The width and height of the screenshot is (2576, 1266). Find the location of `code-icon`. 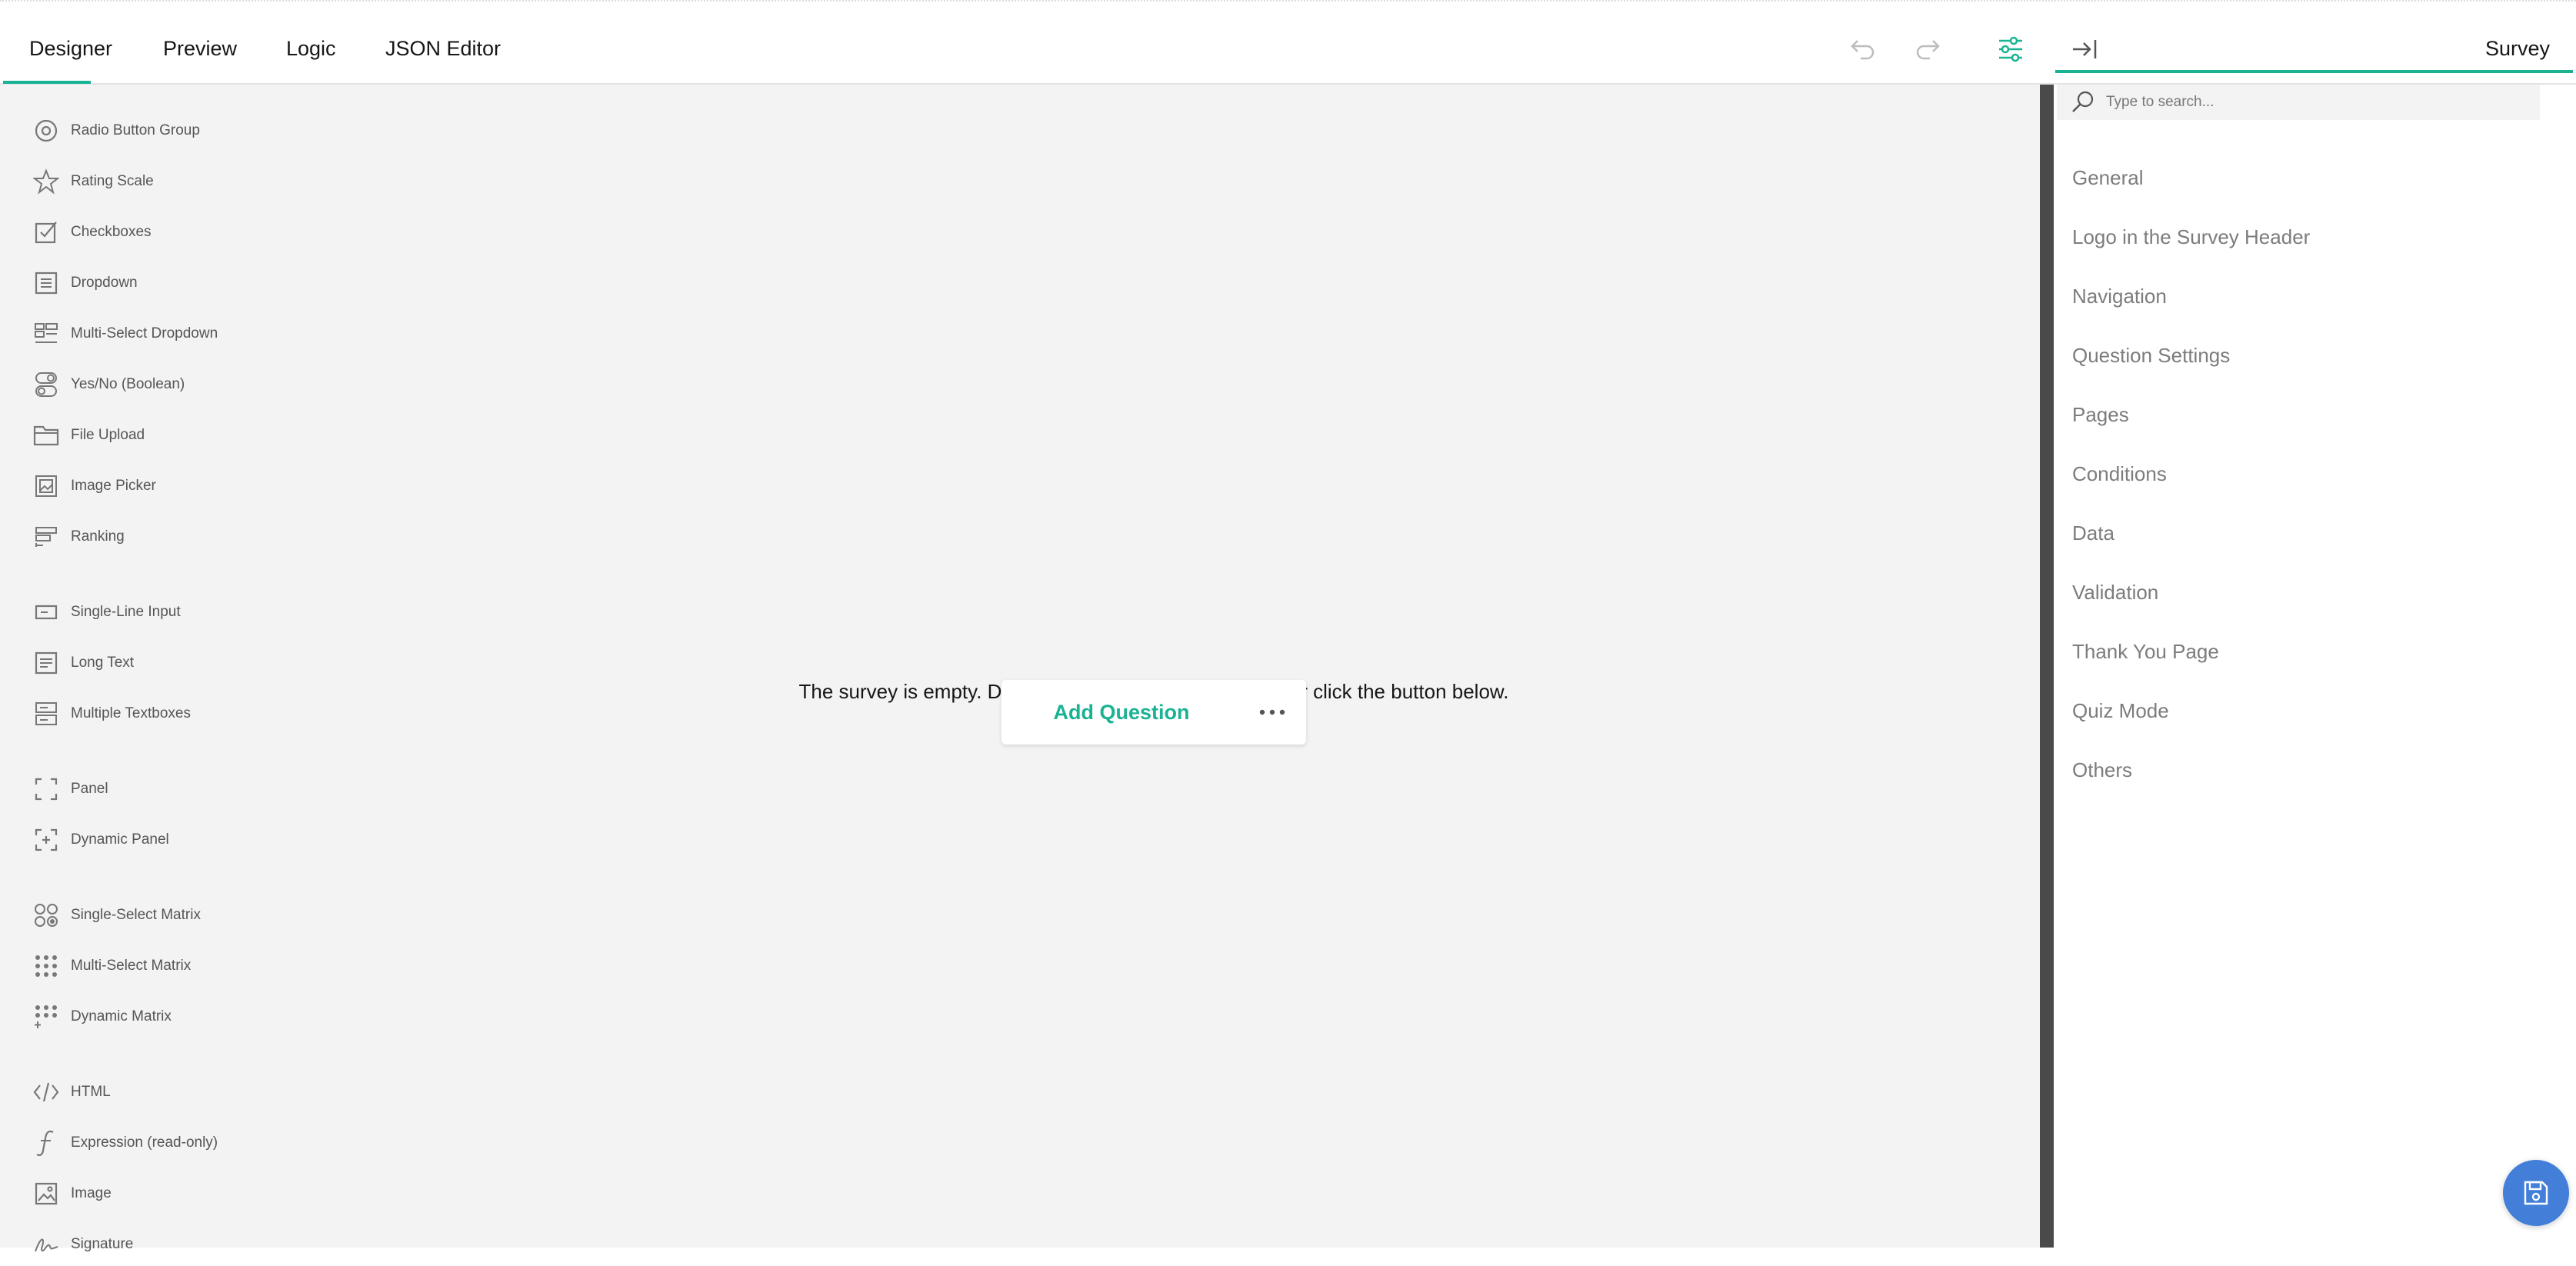

code-icon is located at coordinates (46, 1092).